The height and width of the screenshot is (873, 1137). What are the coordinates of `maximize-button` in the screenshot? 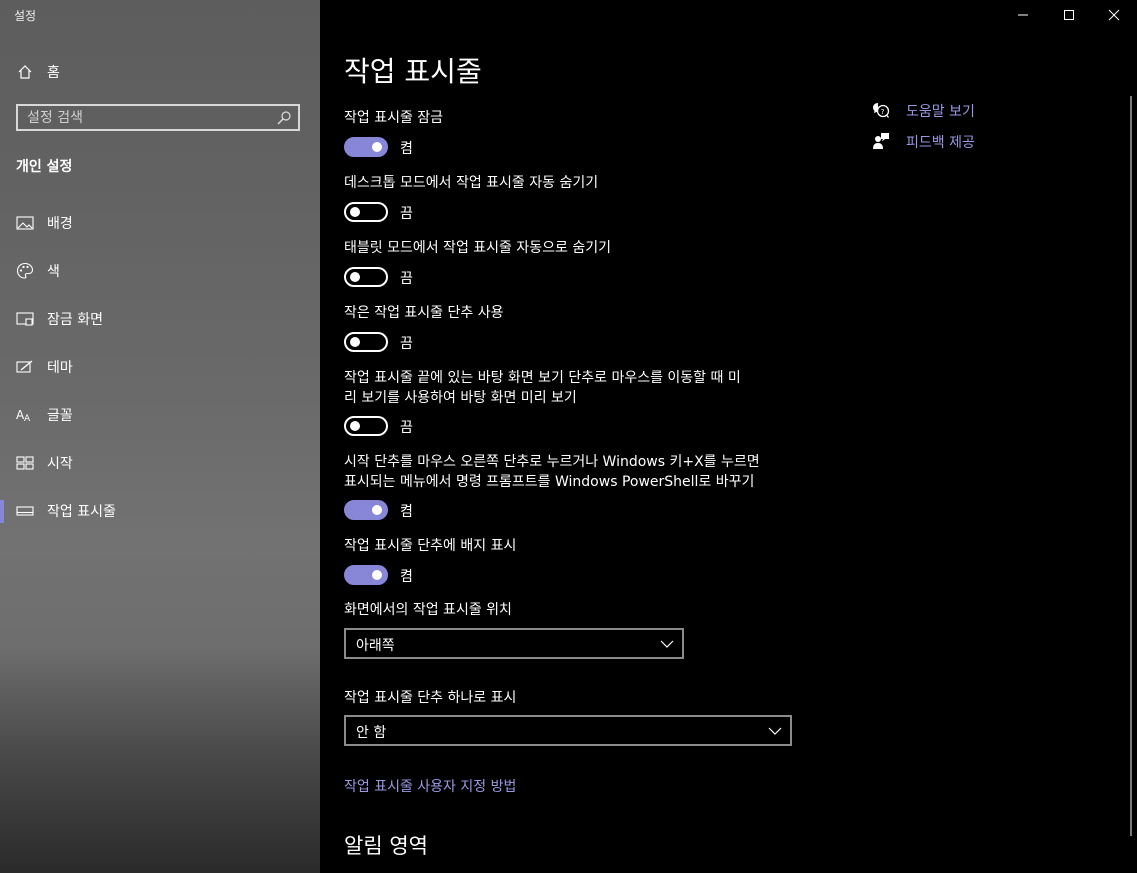 It's located at (1069, 15).